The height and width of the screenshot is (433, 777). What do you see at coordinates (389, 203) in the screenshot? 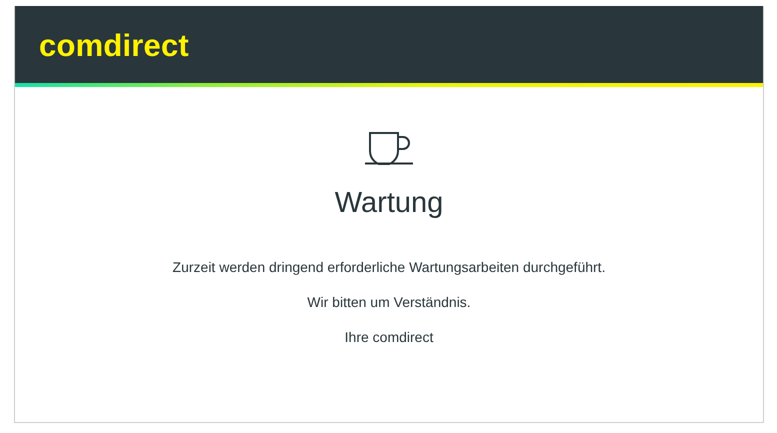
I see `page-title: Wartung` at bounding box center [389, 203].